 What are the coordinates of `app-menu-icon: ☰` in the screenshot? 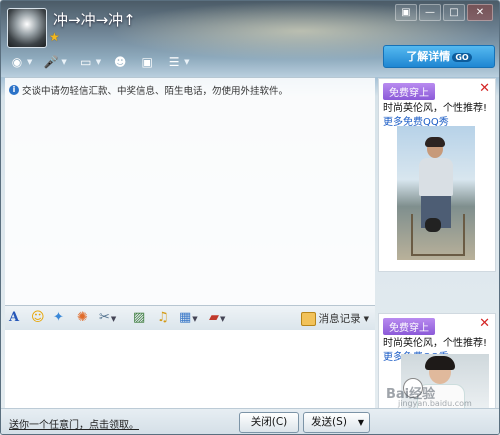 It's located at (174, 62).